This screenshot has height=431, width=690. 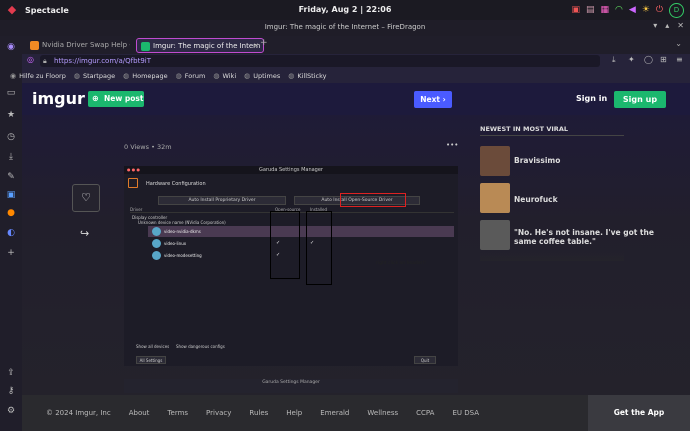 I want to click on footer-link-rules: Rules, so click(x=258, y=413).